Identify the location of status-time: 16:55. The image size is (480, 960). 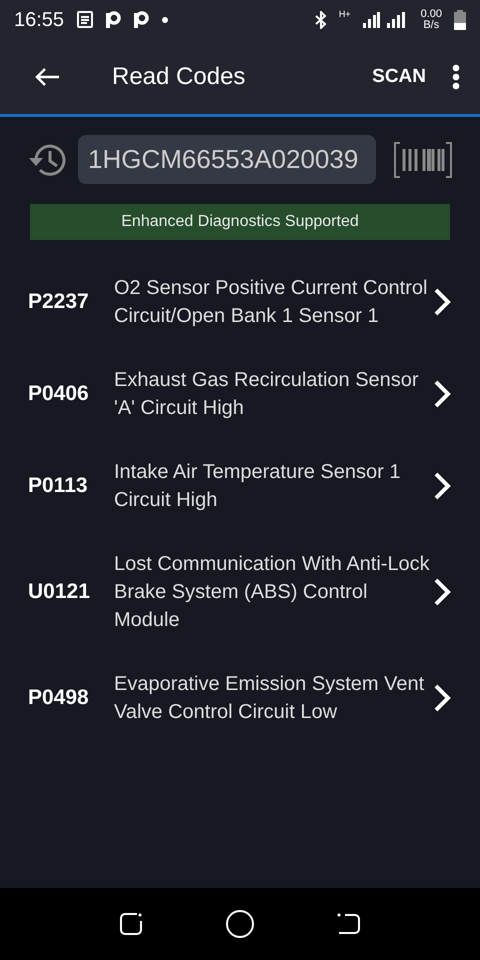
(39, 20).